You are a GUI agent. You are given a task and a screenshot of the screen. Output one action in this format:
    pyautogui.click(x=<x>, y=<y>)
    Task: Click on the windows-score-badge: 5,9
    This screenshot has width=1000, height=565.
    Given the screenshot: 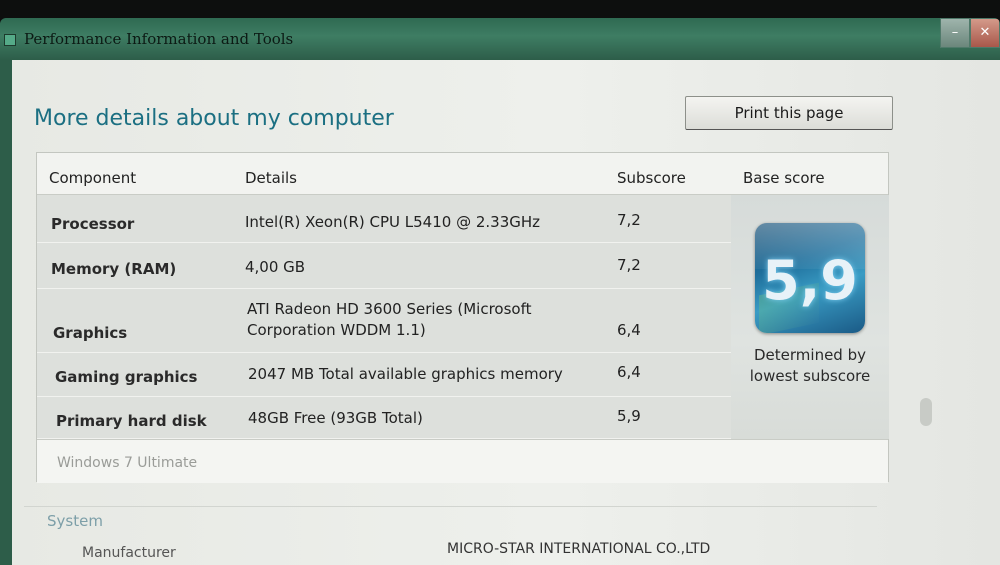 What is the action you would take?
    pyautogui.click(x=810, y=278)
    